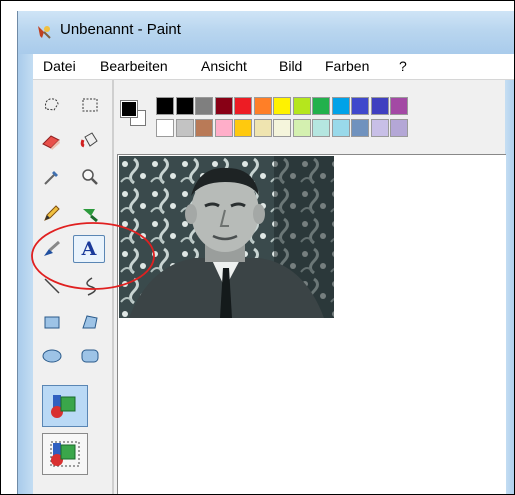  Describe the element at coordinates (224, 66) in the screenshot. I see `menu-ansicht: Ansicht` at that location.